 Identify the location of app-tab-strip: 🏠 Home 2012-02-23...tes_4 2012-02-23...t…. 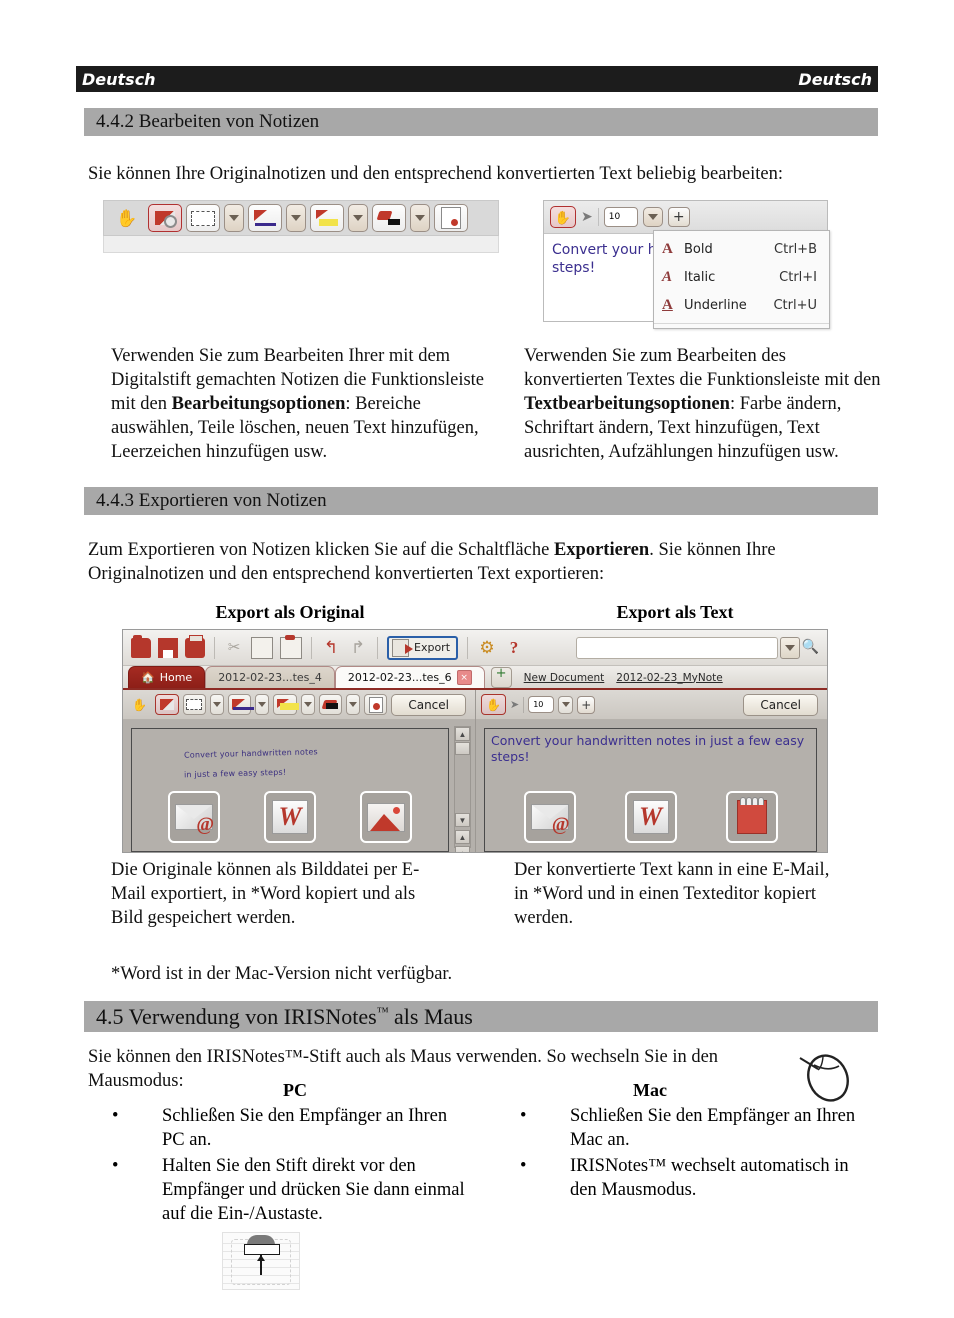
(475, 678).